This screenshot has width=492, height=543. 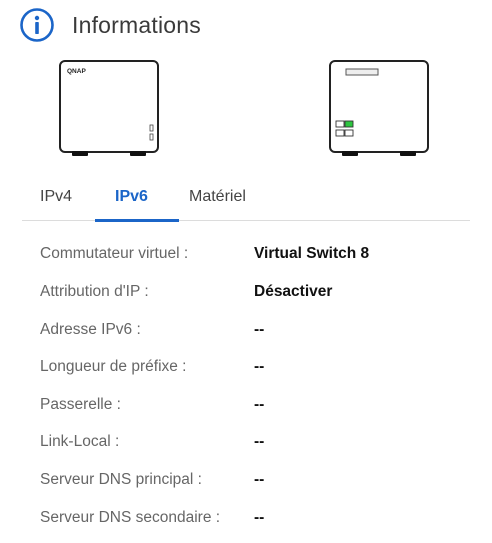 I want to click on tab-hardware: Matériel, so click(x=217, y=197).